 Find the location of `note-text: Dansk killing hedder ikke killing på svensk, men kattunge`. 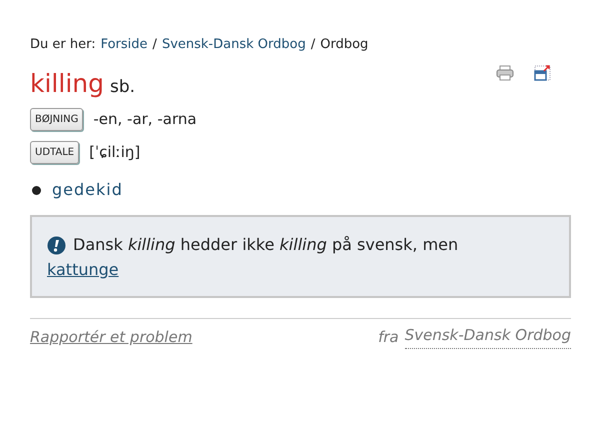

note-text: Dansk killing hedder ikke killing på svensk, men kattunge is located at coordinates (253, 257).